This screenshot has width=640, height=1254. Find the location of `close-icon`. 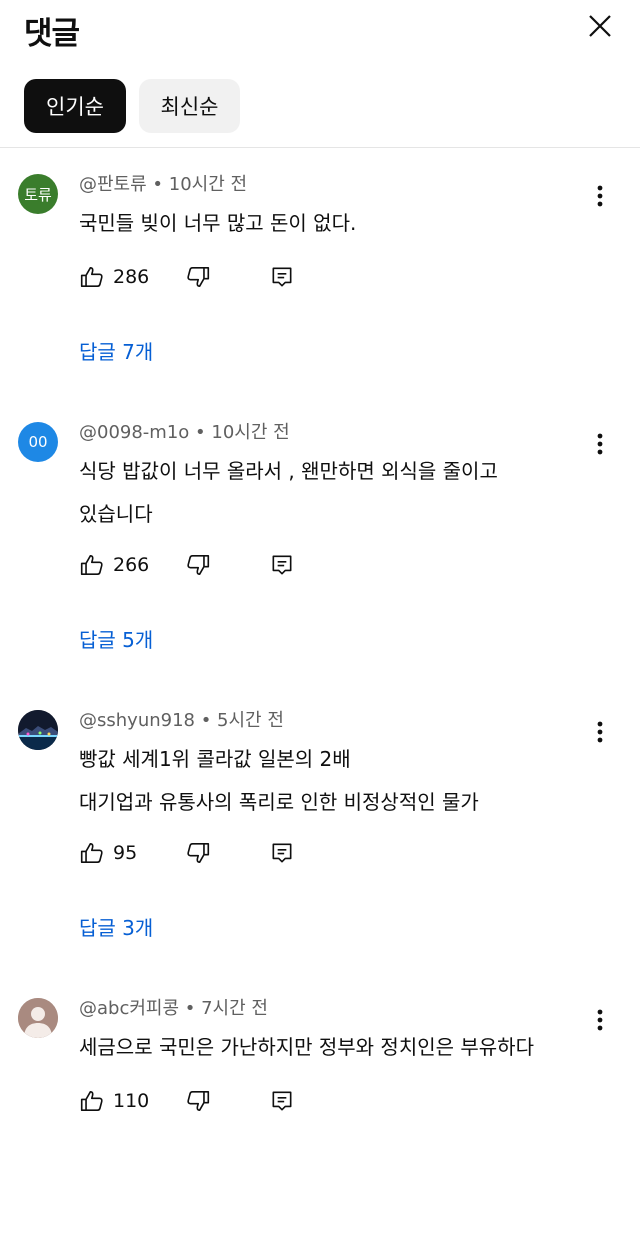

close-icon is located at coordinates (600, 26).